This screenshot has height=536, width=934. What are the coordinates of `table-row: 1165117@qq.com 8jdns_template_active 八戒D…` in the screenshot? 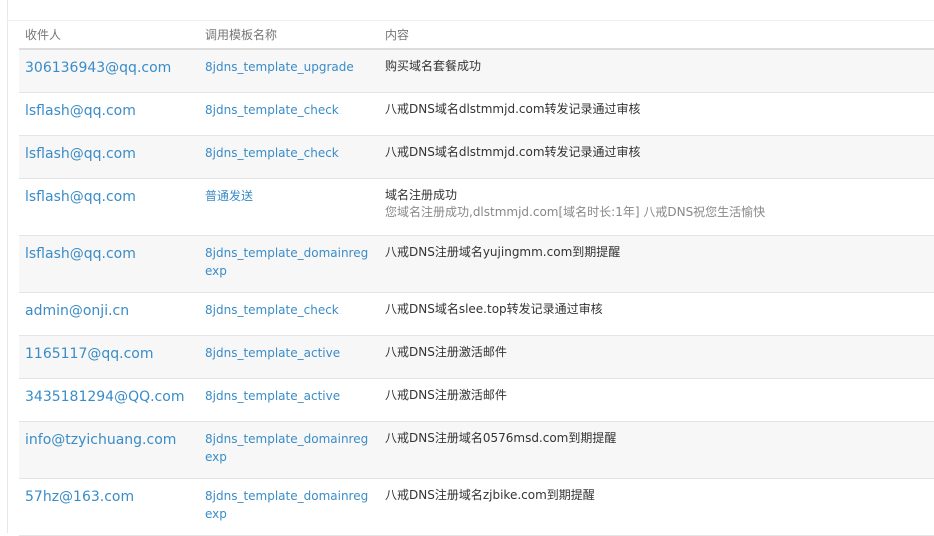 It's located at (476, 357).